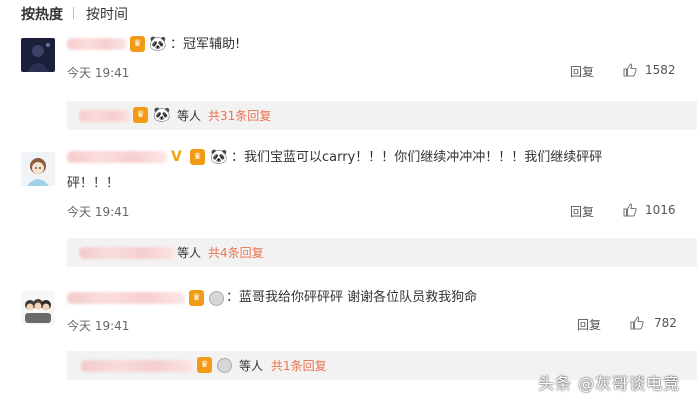 This screenshot has height=400, width=700. What do you see at coordinates (42, 14) in the screenshot?
I see `sort-by-hot-tab: 按热度` at bounding box center [42, 14].